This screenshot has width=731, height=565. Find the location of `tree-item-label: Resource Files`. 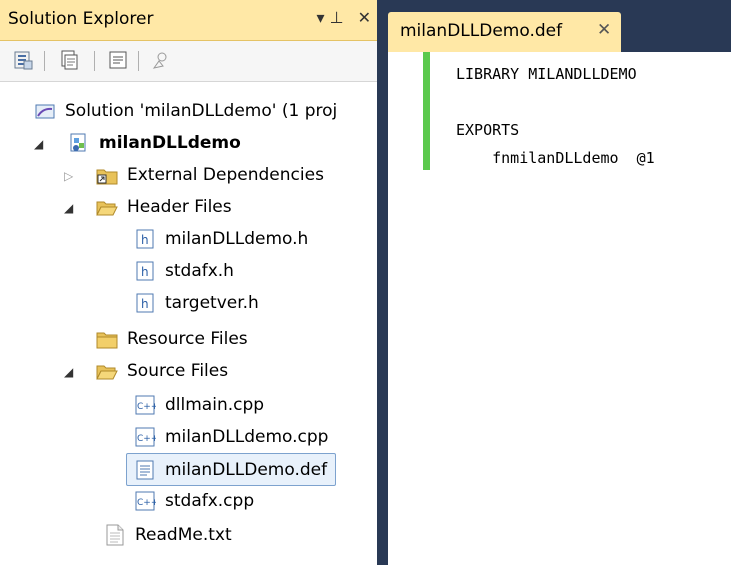

tree-item-label: Resource Files is located at coordinates (187, 339).